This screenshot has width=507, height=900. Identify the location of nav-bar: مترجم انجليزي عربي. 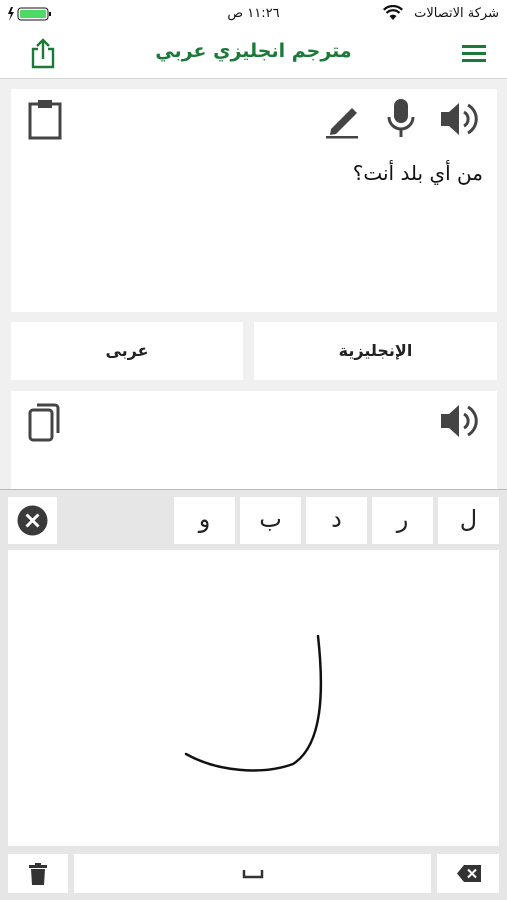
(253, 54).